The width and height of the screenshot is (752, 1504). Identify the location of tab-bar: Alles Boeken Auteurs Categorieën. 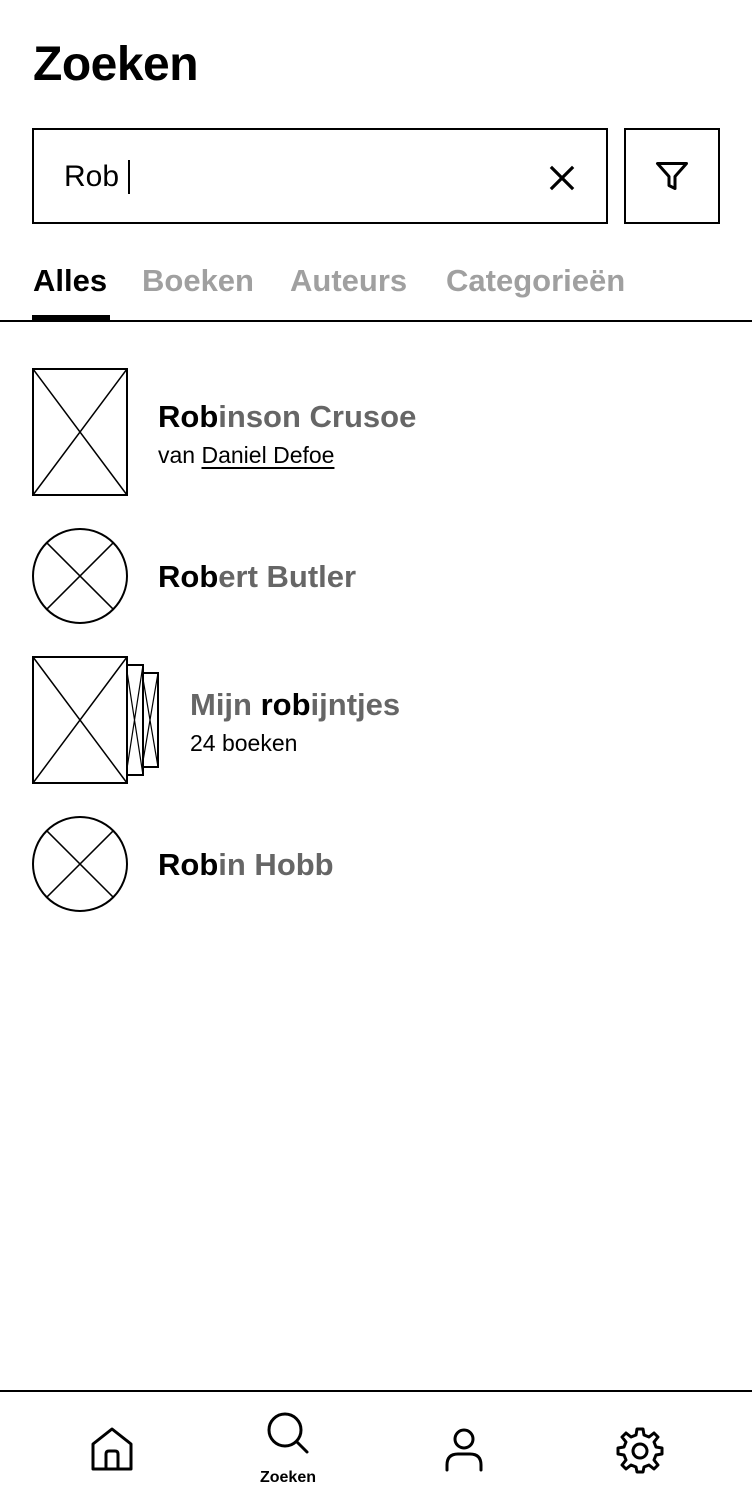
(376, 287).